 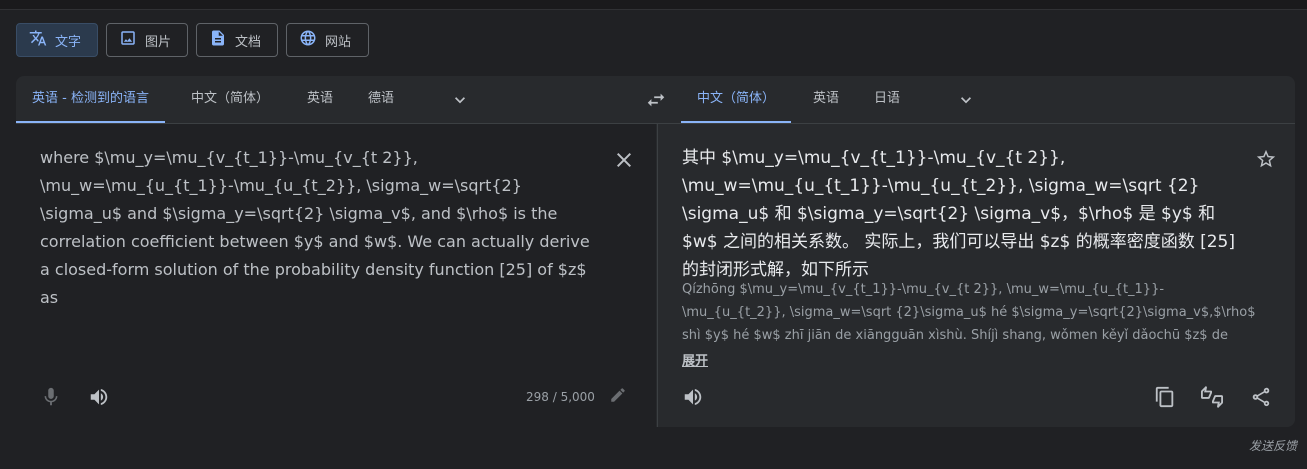 I want to click on language-bar: 英语 - 检测到的语言 中文（简体） 英语 德语 中文（简体） 英语 日语, so click(x=655, y=100).